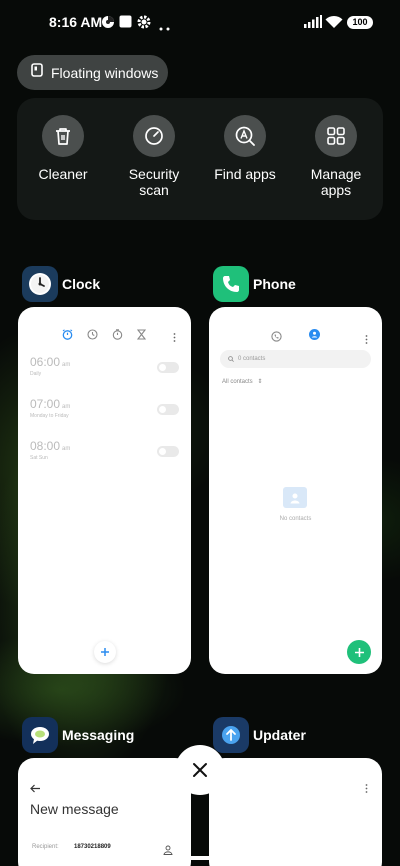  I want to click on signal-icon, so click(313, 24).